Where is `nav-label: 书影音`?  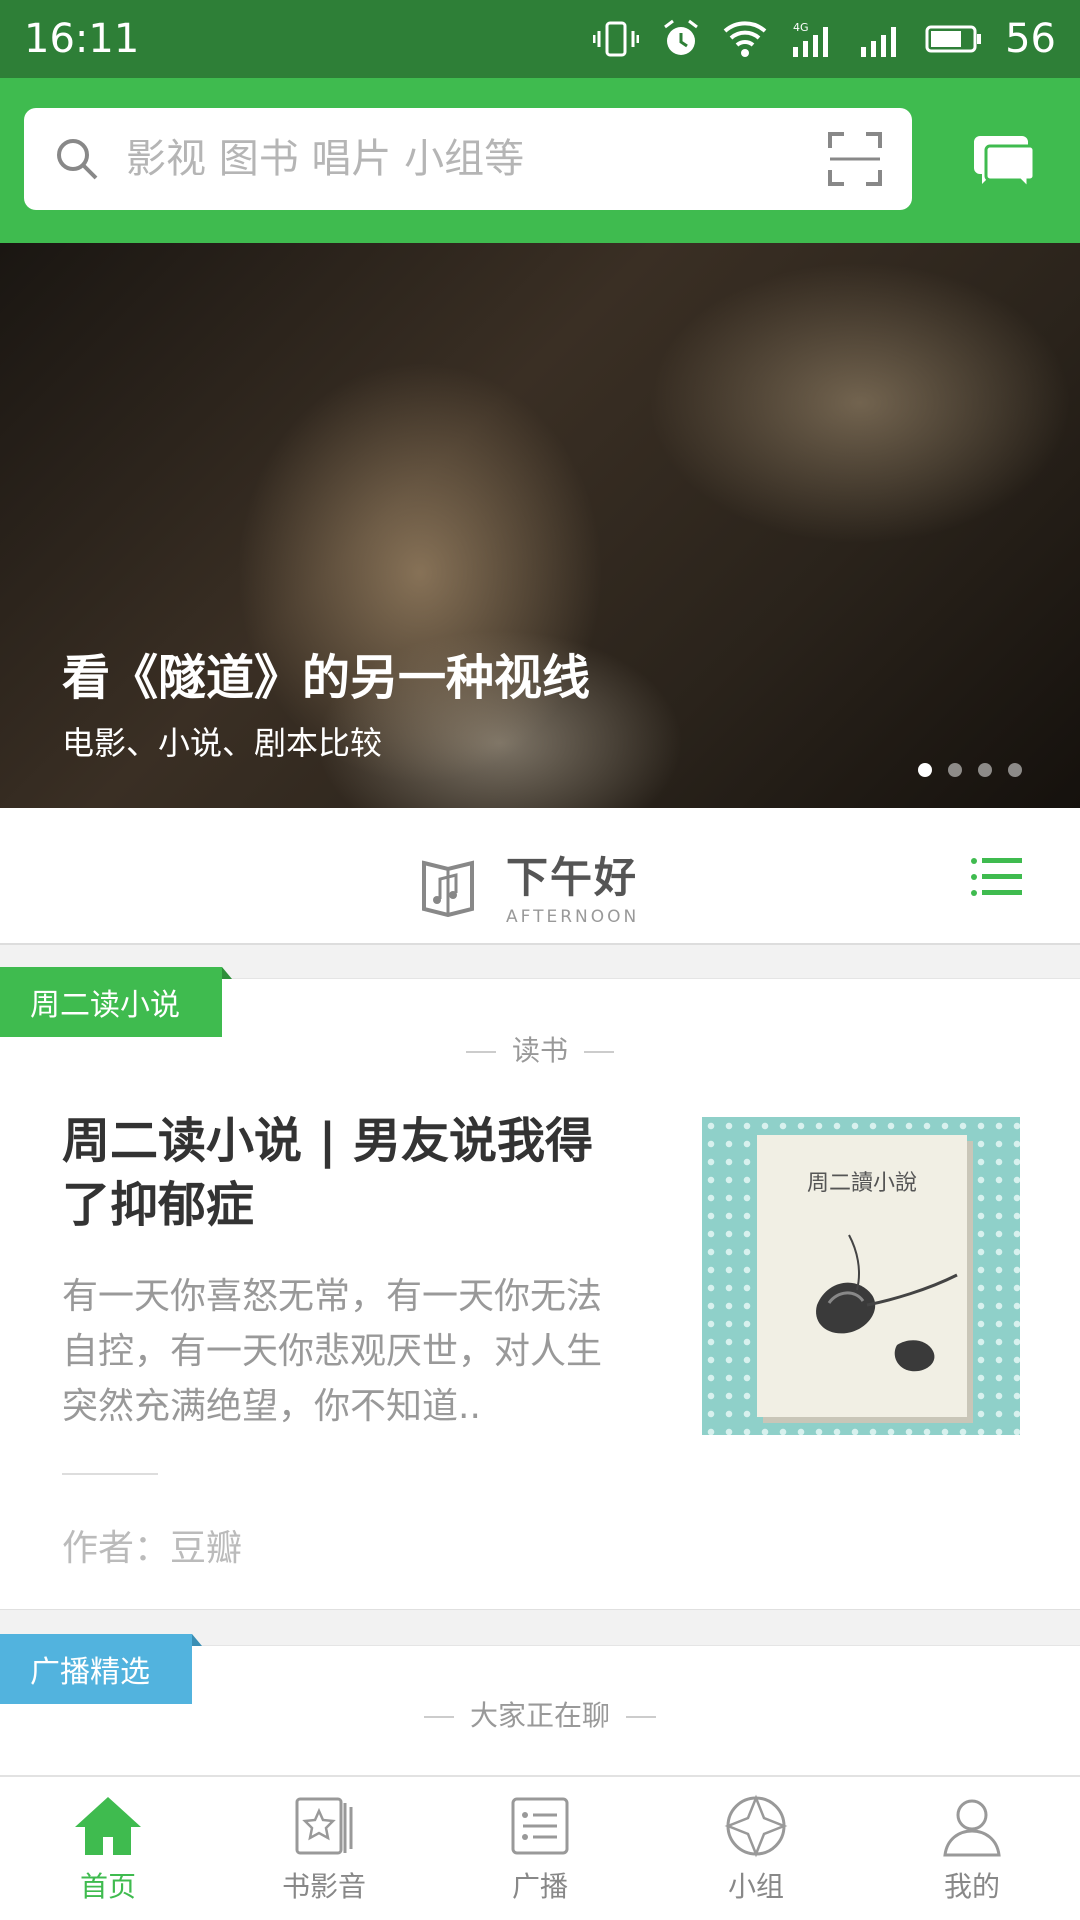 nav-label: 书影音 is located at coordinates (323, 1886).